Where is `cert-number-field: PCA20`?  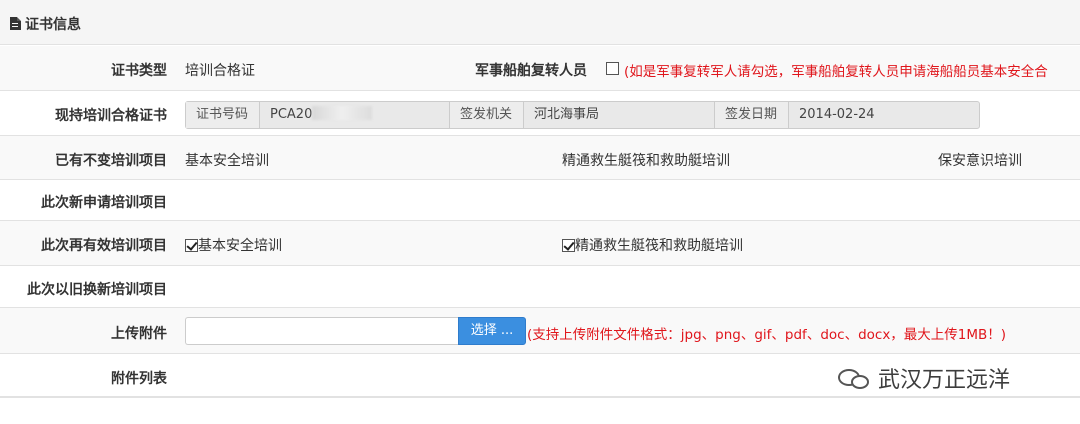 cert-number-field: PCA20 is located at coordinates (355, 115).